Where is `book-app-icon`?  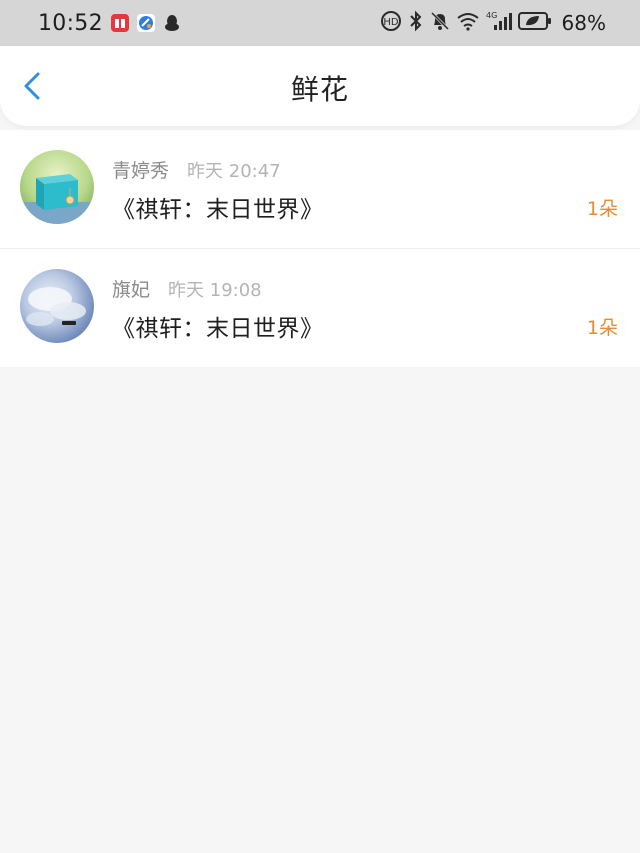 book-app-icon is located at coordinates (119, 23).